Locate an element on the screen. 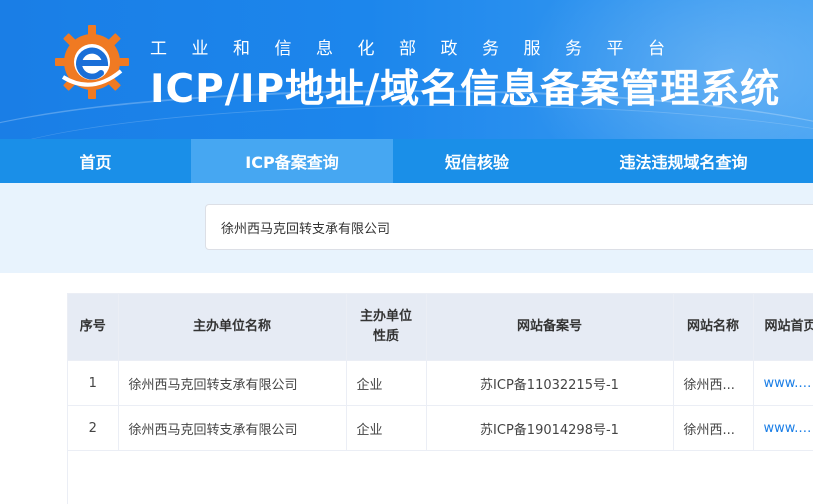 The width and height of the screenshot is (813, 504). table-header-row: 序号 主办单位名称 主办单位 性质 网站备案号 网站名称 网站首页 is located at coordinates (440, 327).